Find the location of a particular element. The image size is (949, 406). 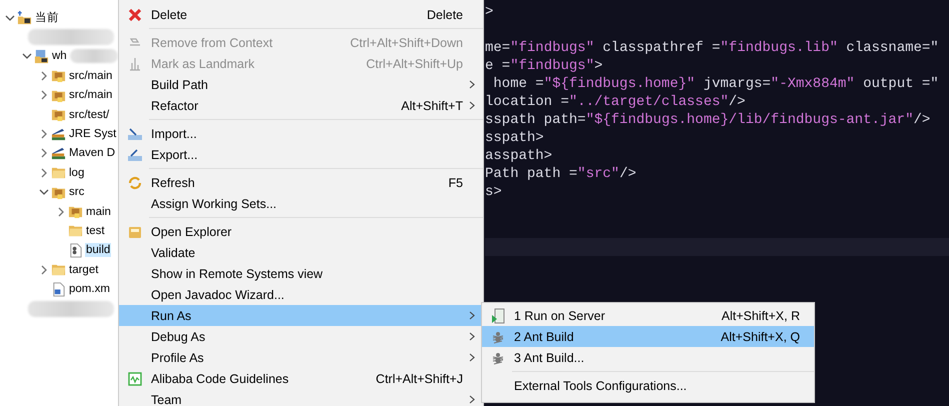

tree-item-label: wh is located at coordinates (59, 56).